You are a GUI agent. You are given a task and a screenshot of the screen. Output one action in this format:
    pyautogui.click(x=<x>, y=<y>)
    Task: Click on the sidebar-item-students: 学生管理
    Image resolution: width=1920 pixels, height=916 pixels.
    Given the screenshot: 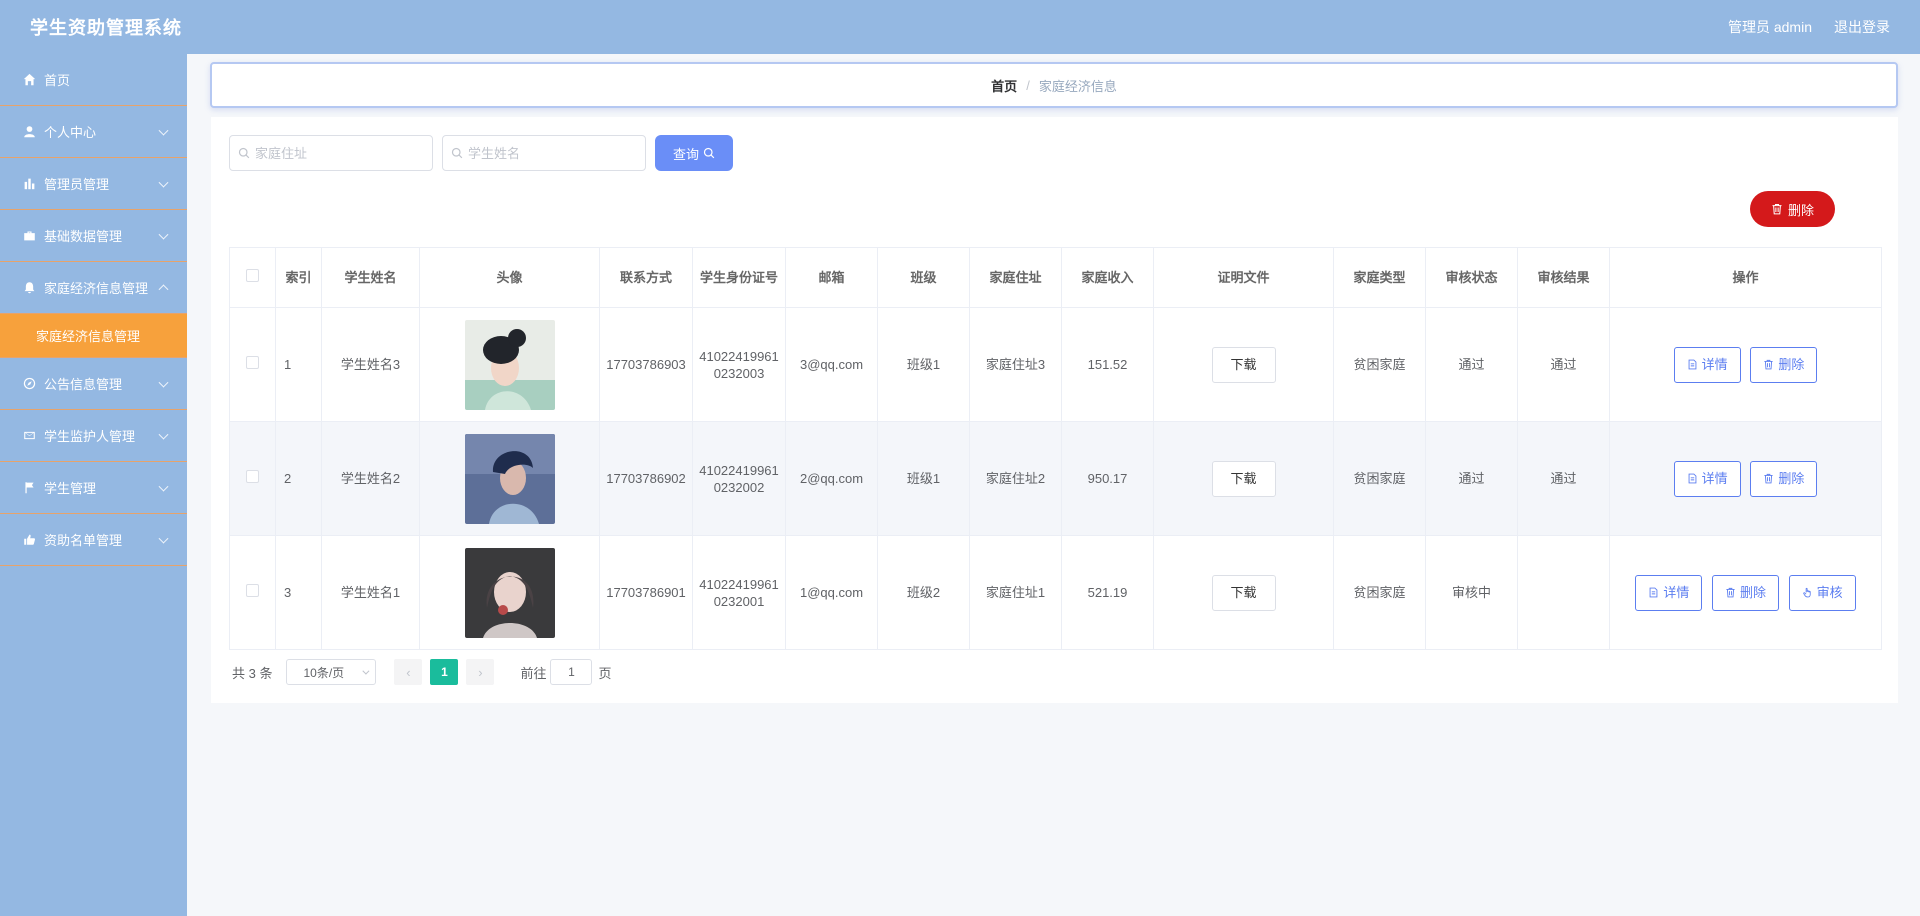 What is the action you would take?
    pyautogui.click(x=93, y=488)
    